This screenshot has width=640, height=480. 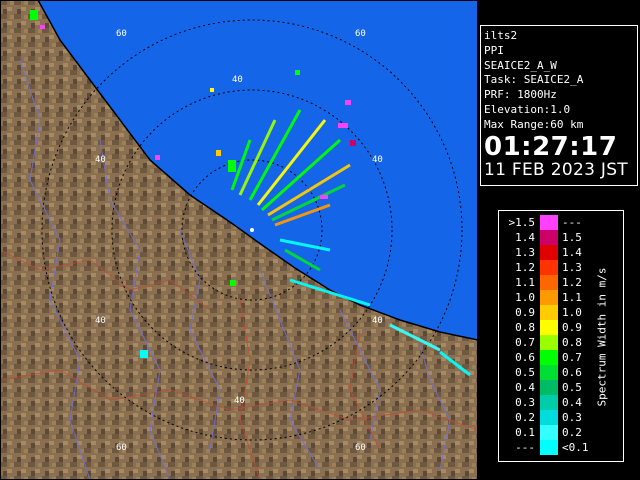 I want to click on legend-upper-bound: 0.5, so click(x=572, y=387).